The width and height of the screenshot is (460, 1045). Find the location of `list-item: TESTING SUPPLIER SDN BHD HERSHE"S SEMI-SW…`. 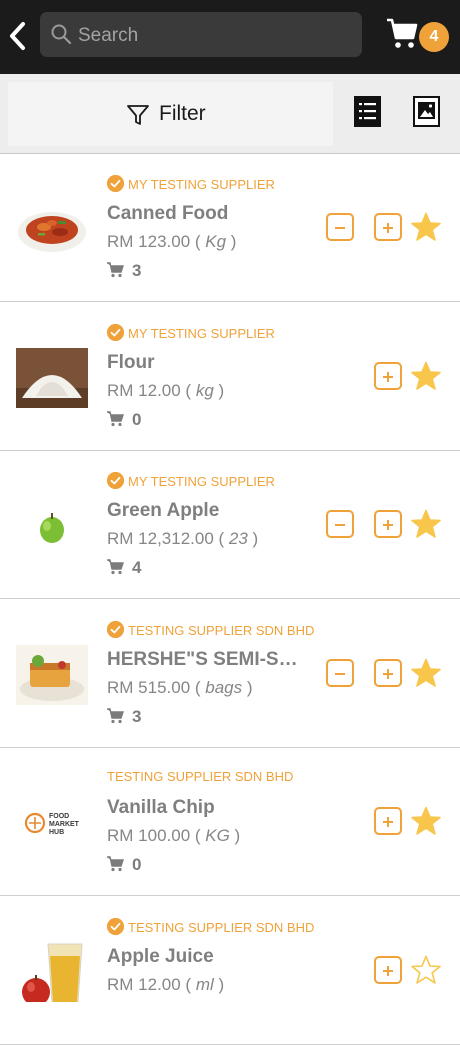

list-item: TESTING SUPPLIER SDN BHD HERSHE"S SEMI-SW… is located at coordinates (230, 673).